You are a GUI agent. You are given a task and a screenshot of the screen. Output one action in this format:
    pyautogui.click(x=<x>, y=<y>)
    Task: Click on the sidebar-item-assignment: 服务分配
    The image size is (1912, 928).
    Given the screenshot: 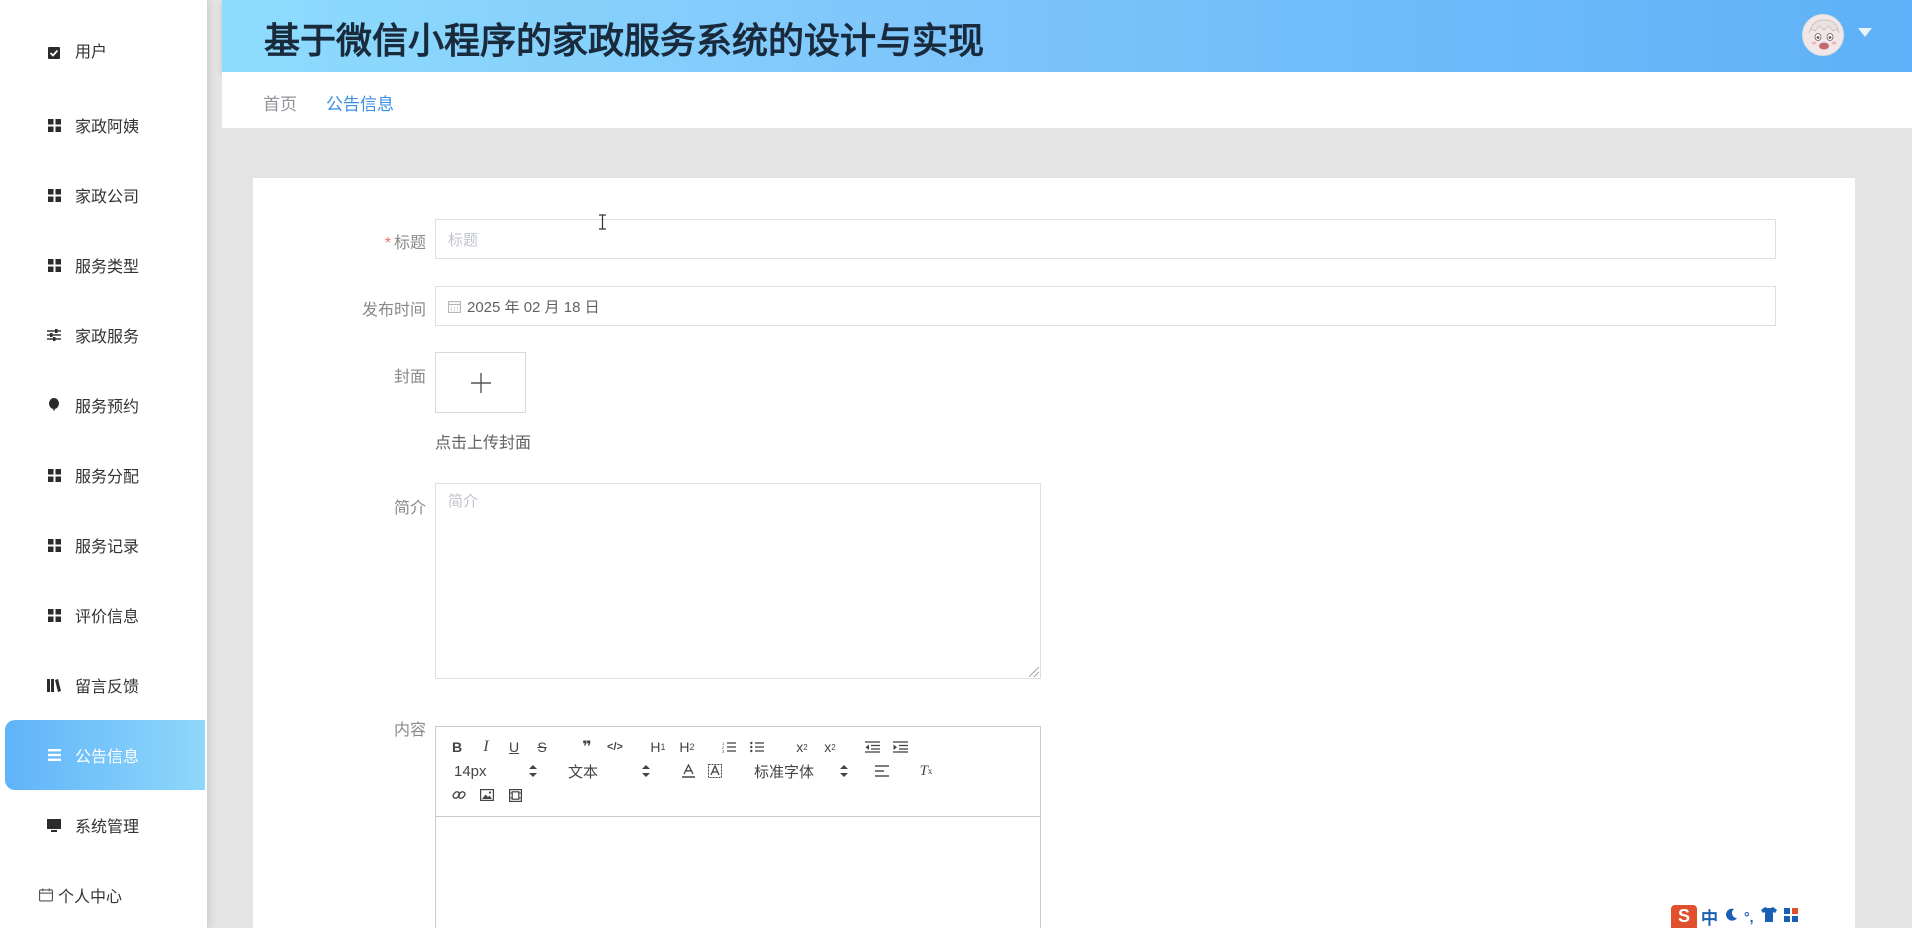 What is the action you would take?
    pyautogui.click(x=105, y=475)
    